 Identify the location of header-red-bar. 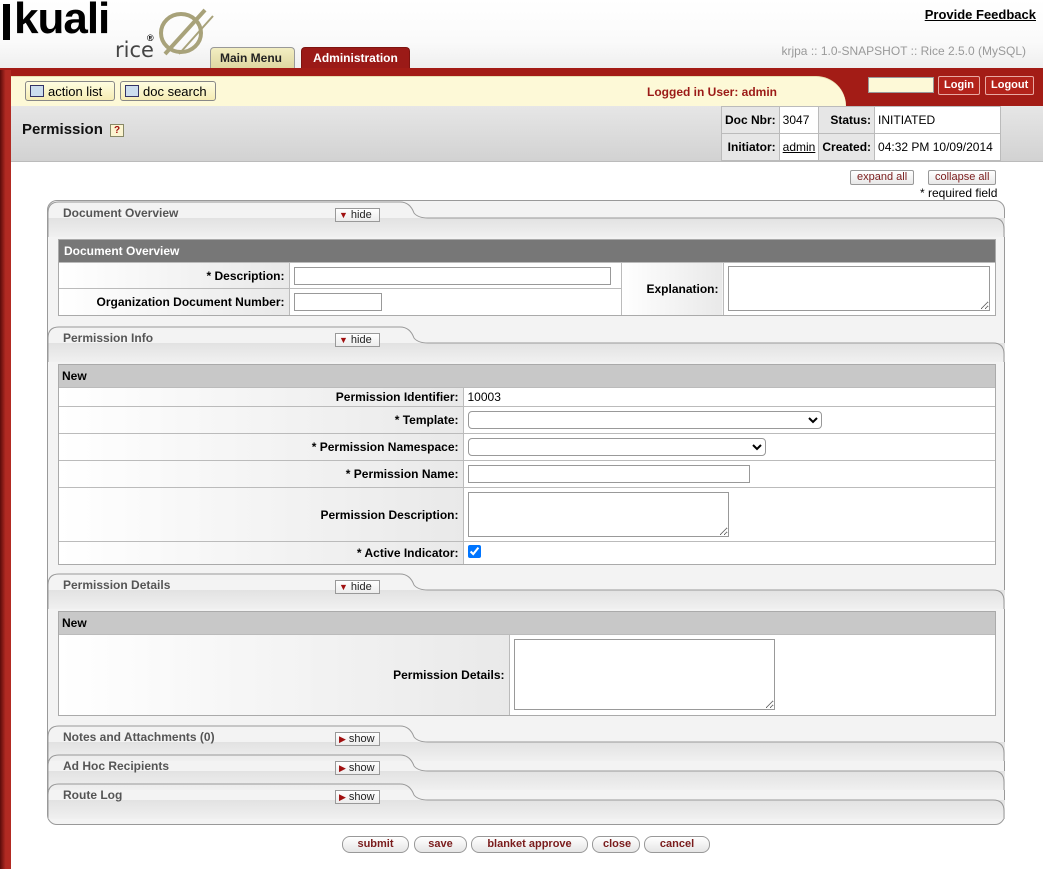
(521, 72).